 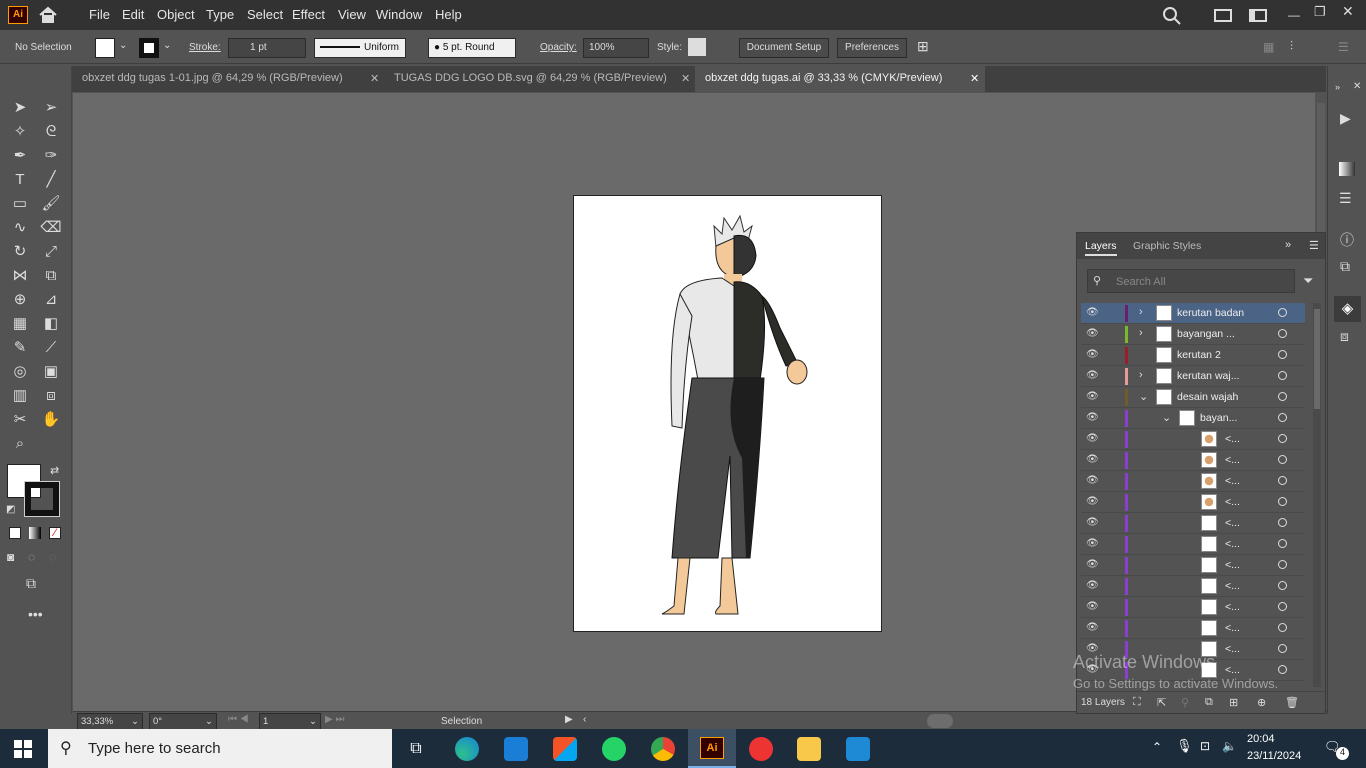 I want to click on clock-date: 23/11/2024, so click(x=1274, y=756).